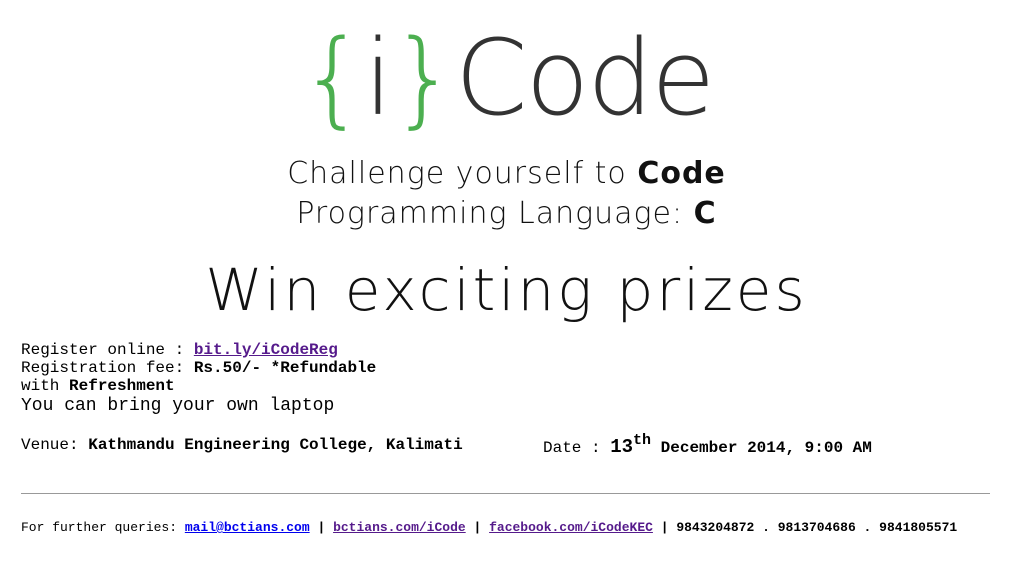 The image size is (1013, 569). What do you see at coordinates (571, 527) in the screenshot?
I see `facebook-link: facebook.com/iCodeKEC` at bounding box center [571, 527].